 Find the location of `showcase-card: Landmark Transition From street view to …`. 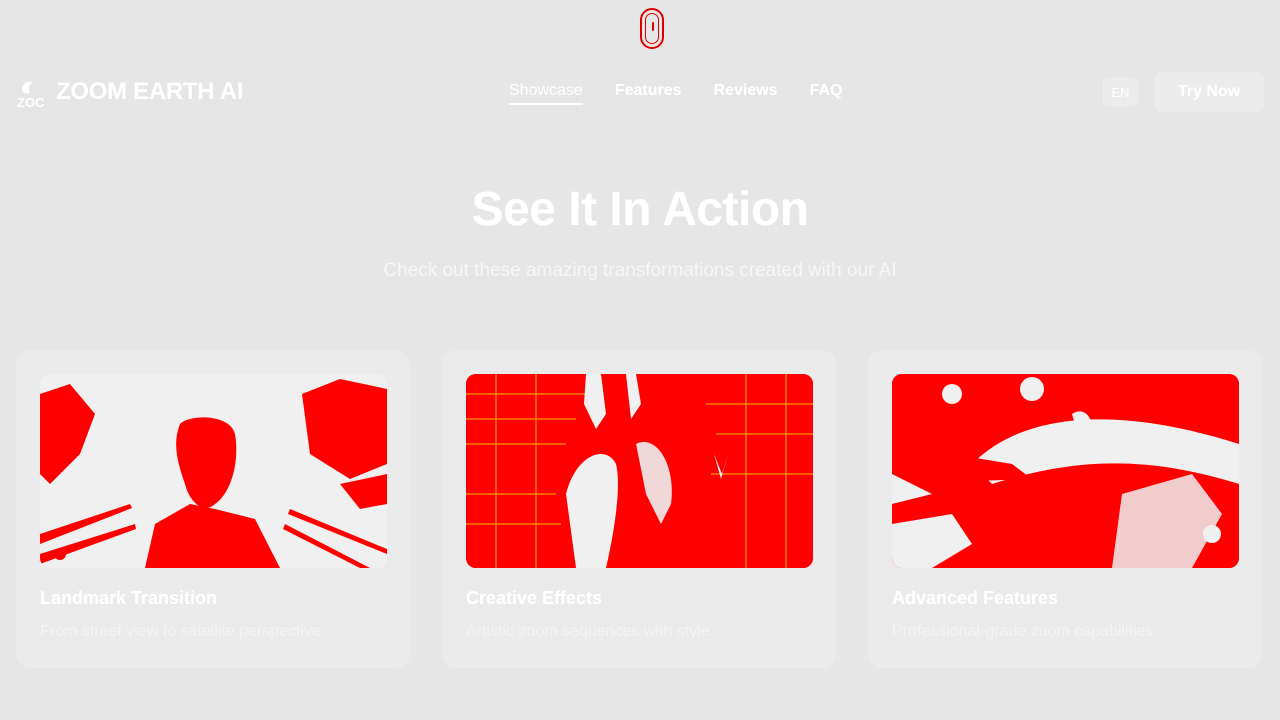

showcase-card: Landmark Transition From street view to … is located at coordinates (213, 509).